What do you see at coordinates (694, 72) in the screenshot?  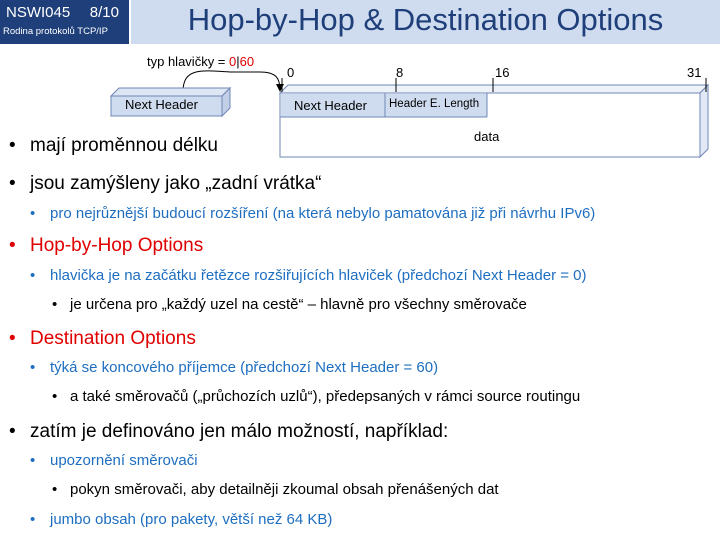 I see `bit-tick-31: 31` at bounding box center [694, 72].